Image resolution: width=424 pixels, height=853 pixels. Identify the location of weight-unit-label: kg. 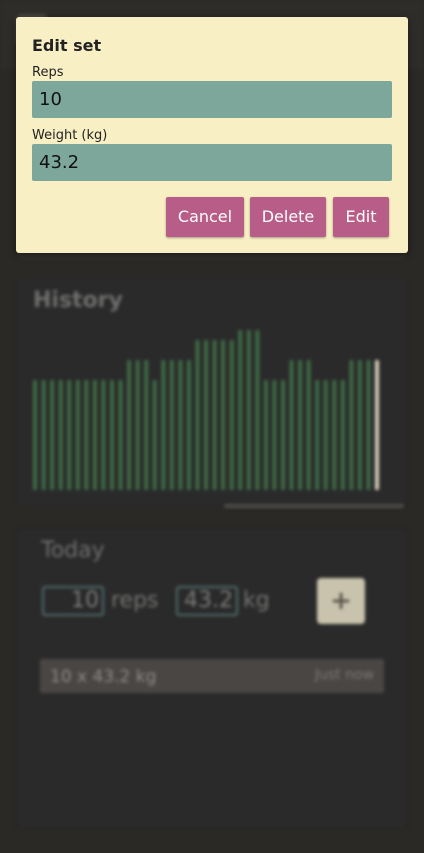
(256, 600).